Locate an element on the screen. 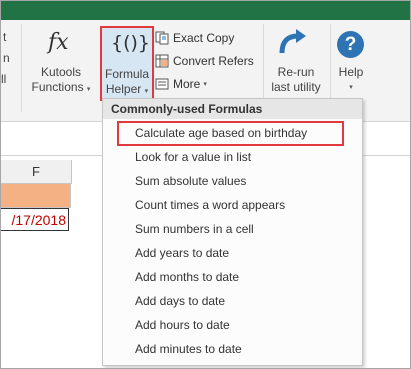 This screenshot has height=369, width=411. exact-copy-label: Exact Copy is located at coordinates (204, 37).